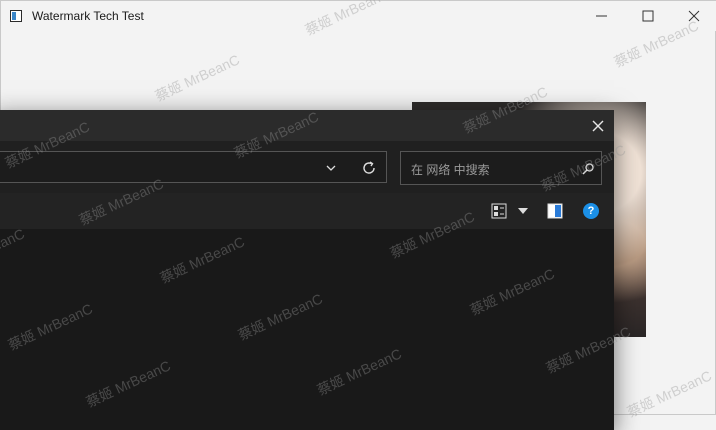 The image size is (716, 430). What do you see at coordinates (307, 211) in the screenshot?
I see `dialog-toolbar: ?` at bounding box center [307, 211].